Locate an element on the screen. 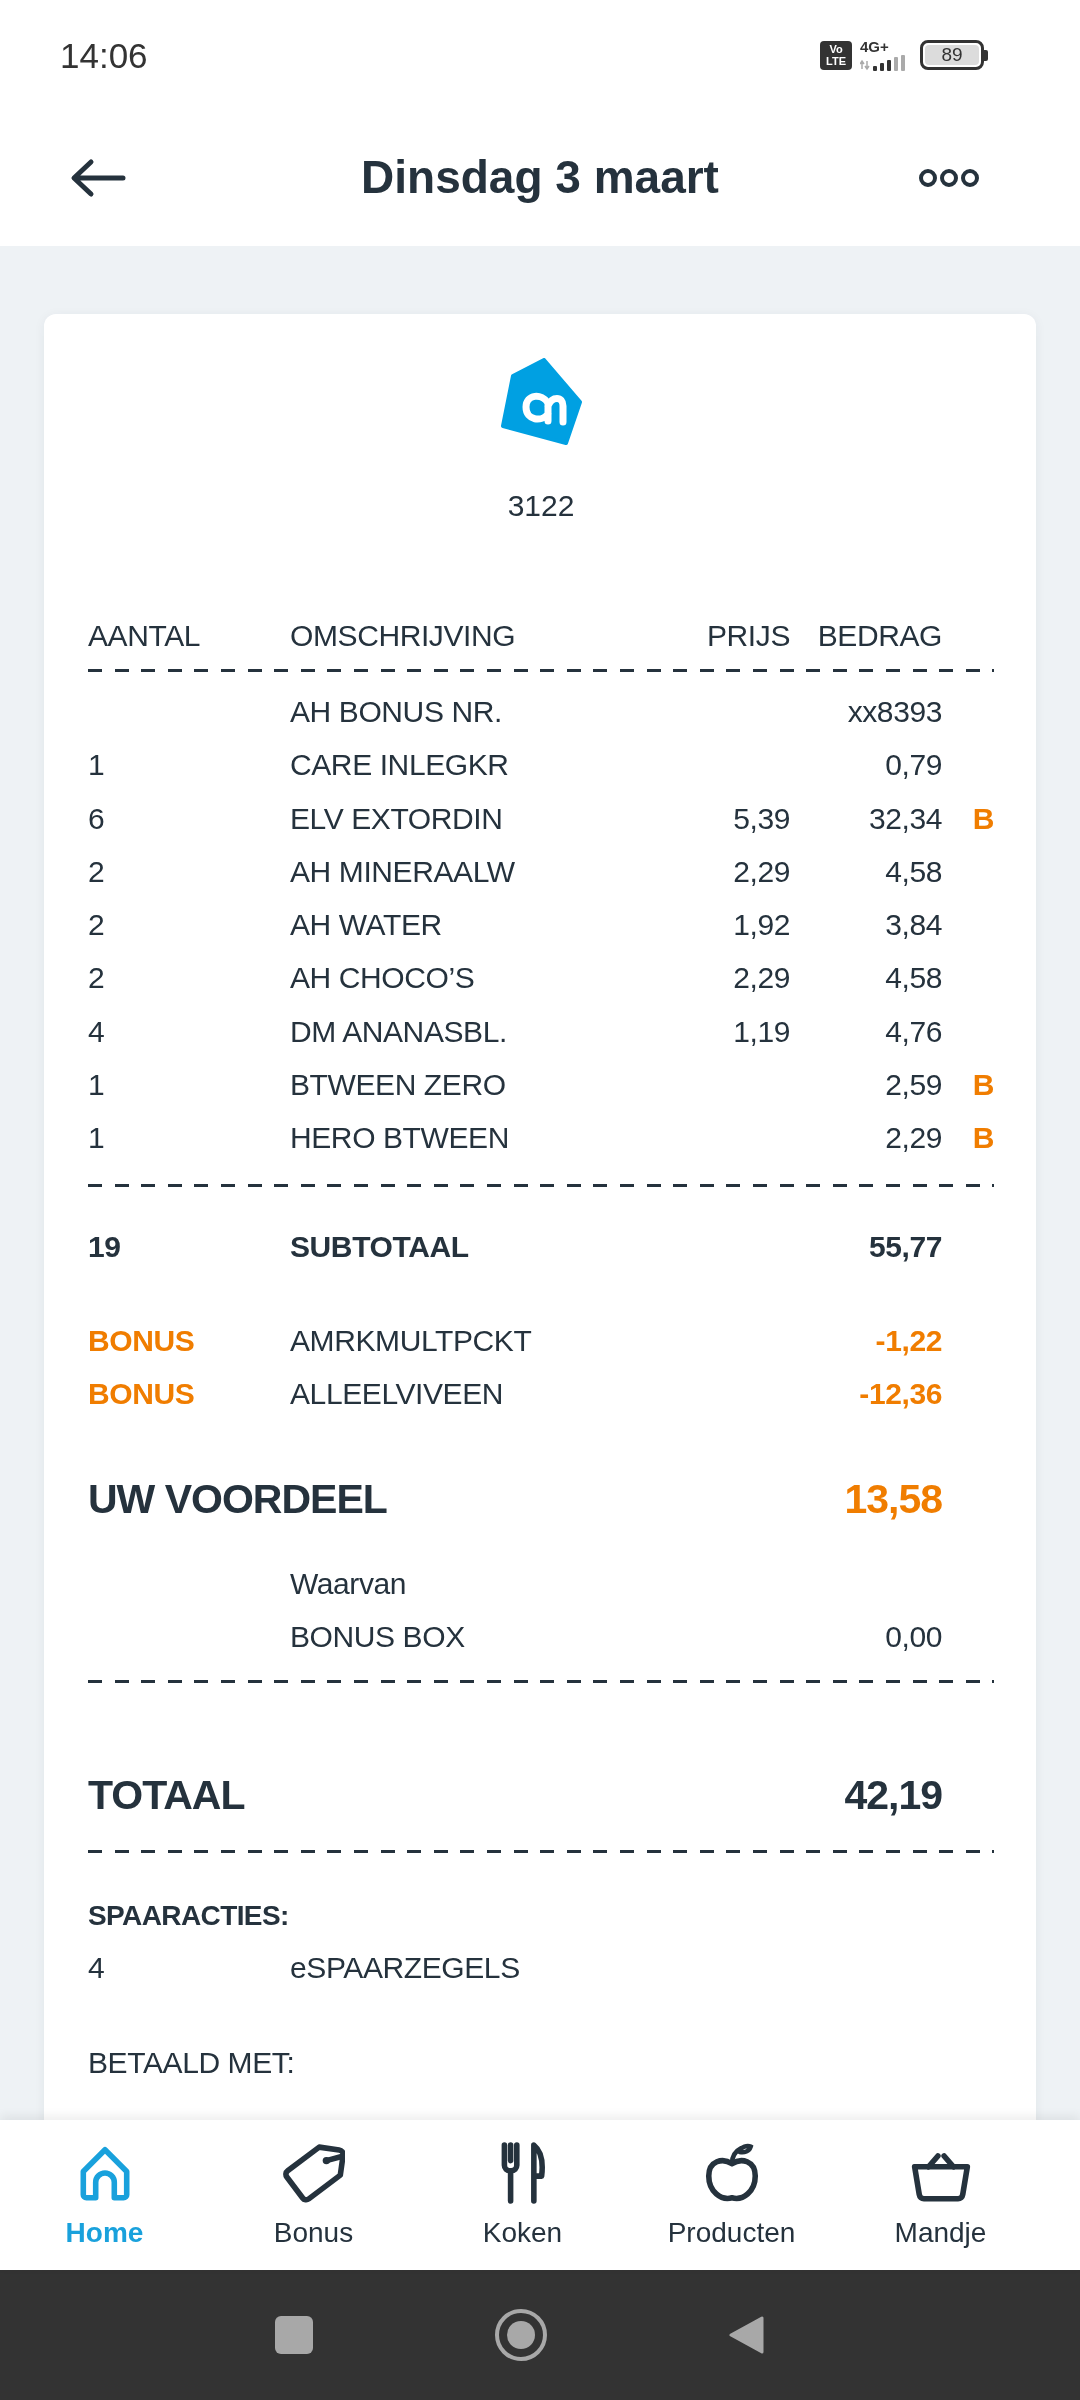  item-amount: 3,84 is located at coordinates (913, 925).